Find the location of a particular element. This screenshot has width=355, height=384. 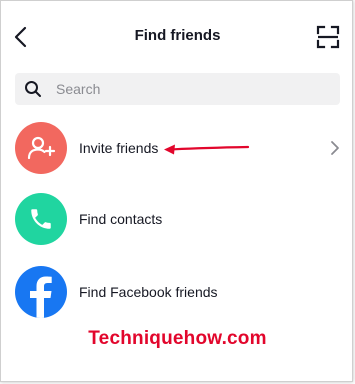

facebook-icon is located at coordinates (41, 297).